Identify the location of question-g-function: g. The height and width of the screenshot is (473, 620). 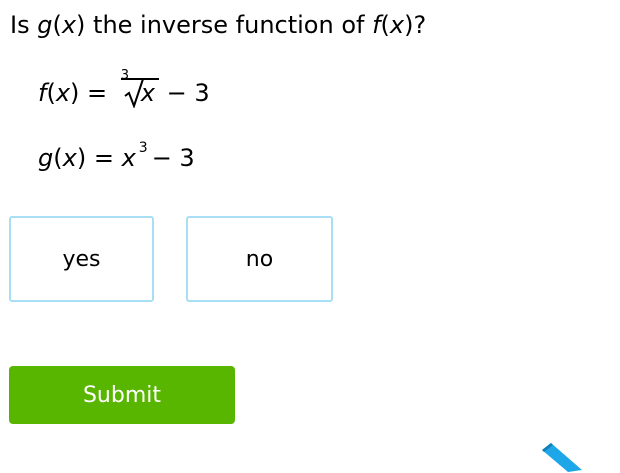
(45, 25).